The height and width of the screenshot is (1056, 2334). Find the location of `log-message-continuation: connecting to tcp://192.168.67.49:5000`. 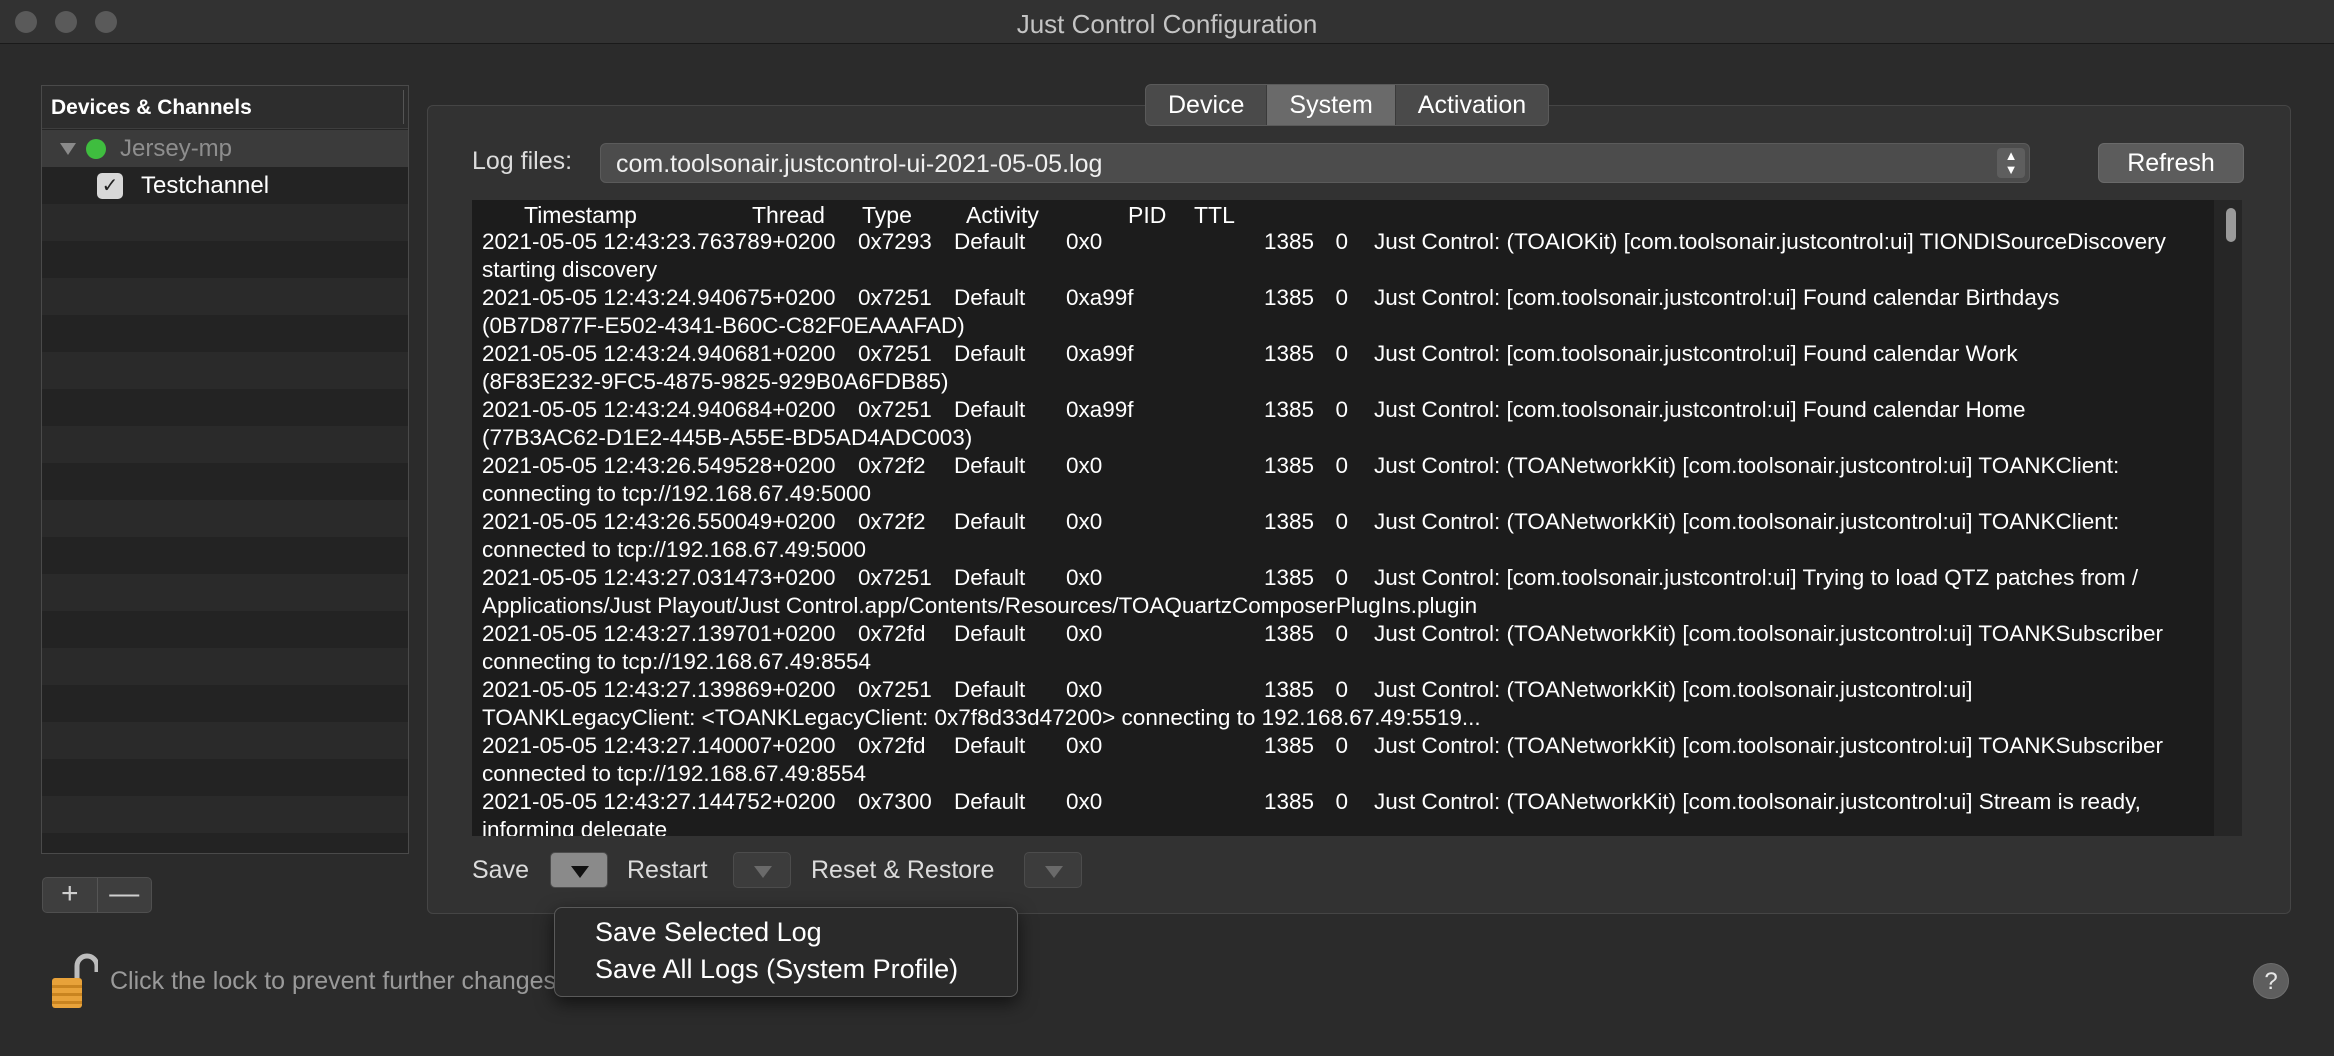

log-message-continuation: connecting to tcp://192.168.67.49:5000 is located at coordinates (677, 493).